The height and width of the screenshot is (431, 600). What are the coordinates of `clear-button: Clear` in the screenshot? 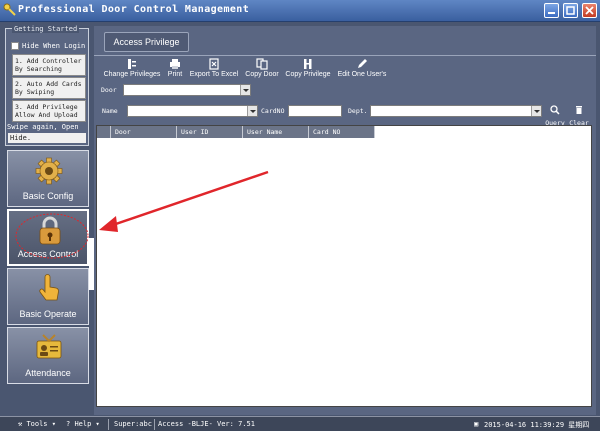 It's located at (579, 113).